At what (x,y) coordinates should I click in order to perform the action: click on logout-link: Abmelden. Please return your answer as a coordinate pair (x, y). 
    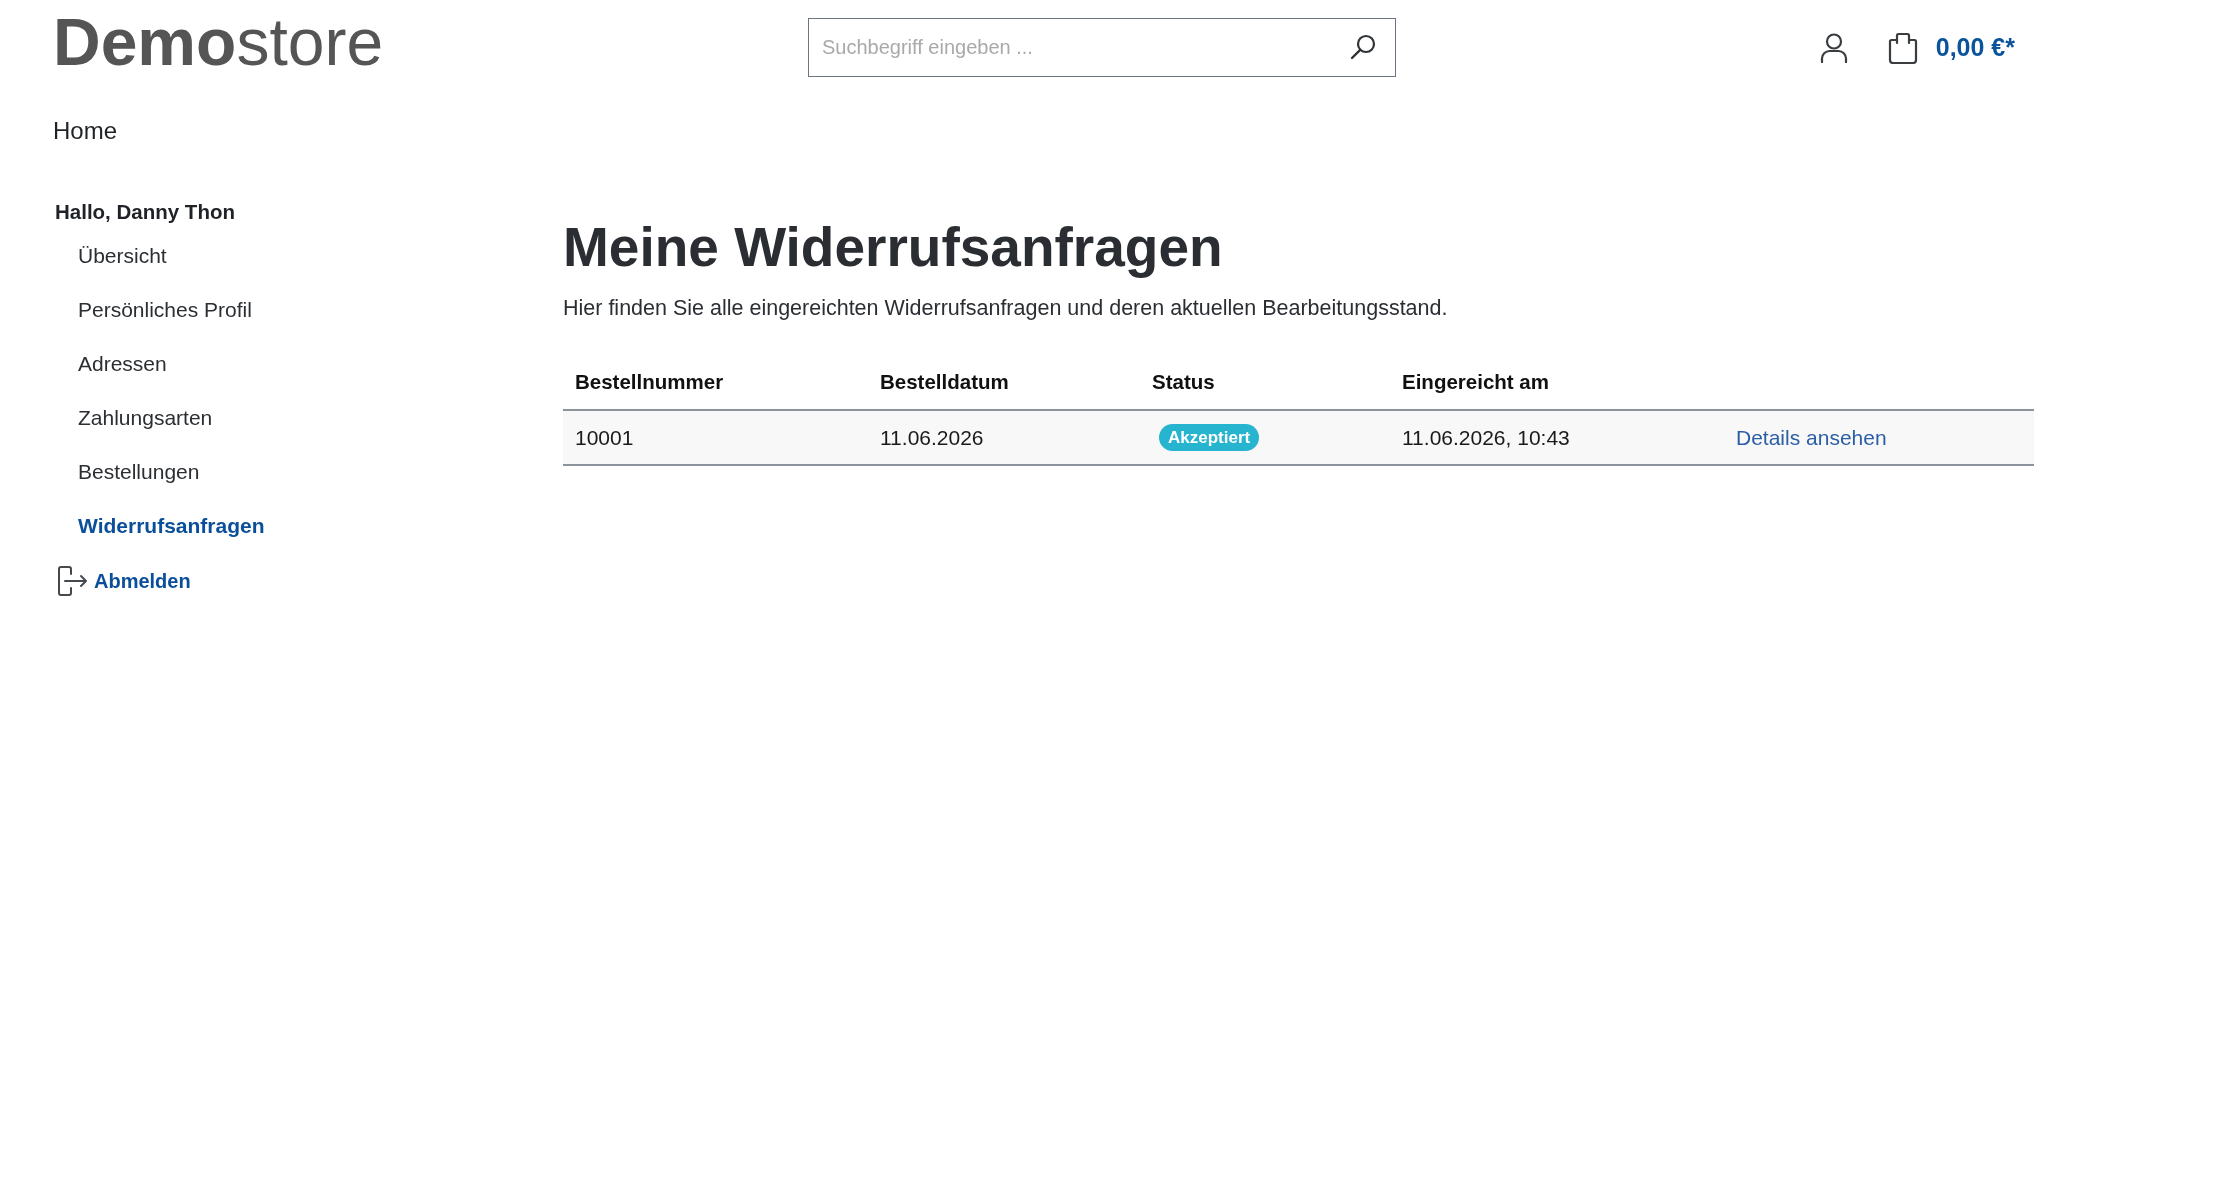
    Looking at the image, I should click on (123, 581).